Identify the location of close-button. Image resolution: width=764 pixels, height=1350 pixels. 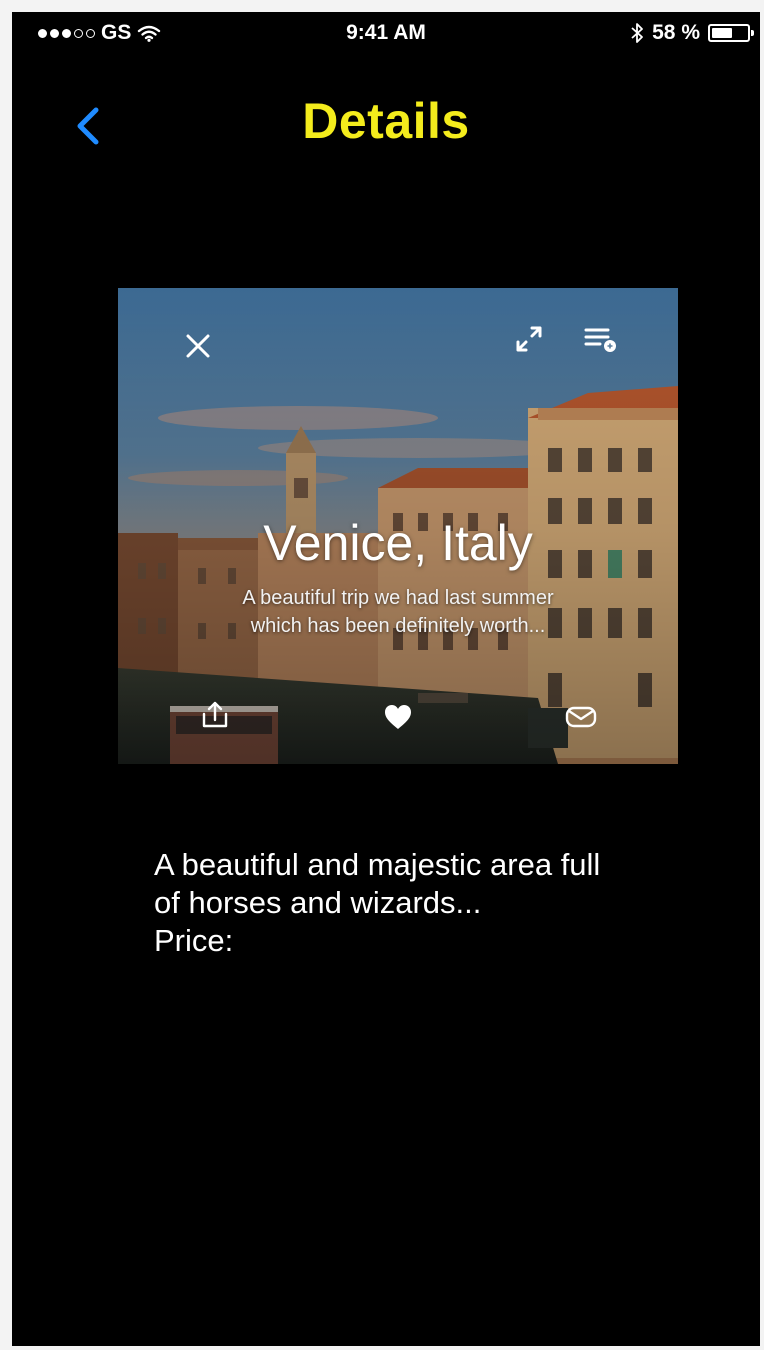
(198, 346).